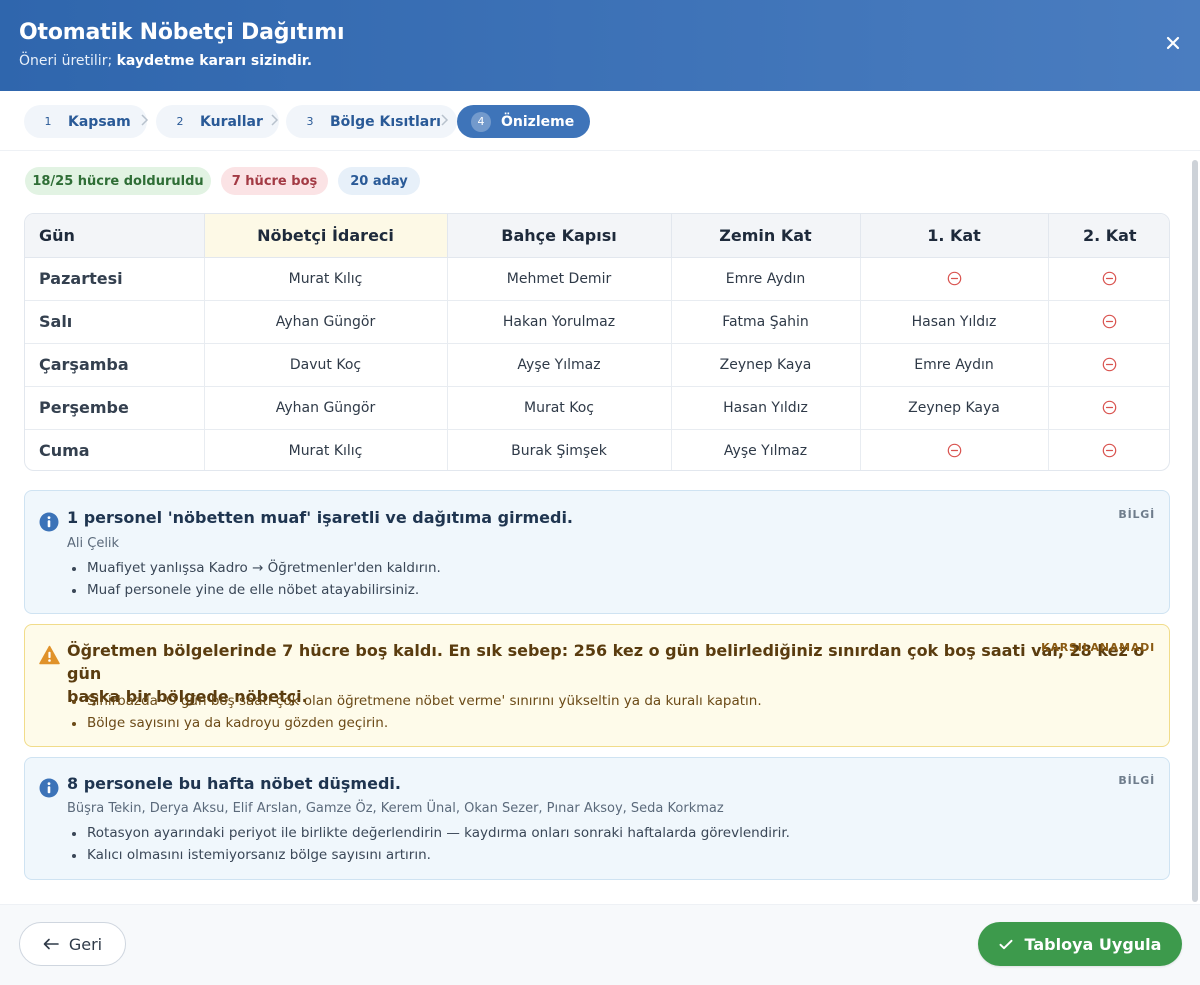 Image resolution: width=1200 pixels, height=985 pixels. What do you see at coordinates (954, 236) in the screenshot?
I see `column-header: 1. Kat` at bounding box center [954, 236].